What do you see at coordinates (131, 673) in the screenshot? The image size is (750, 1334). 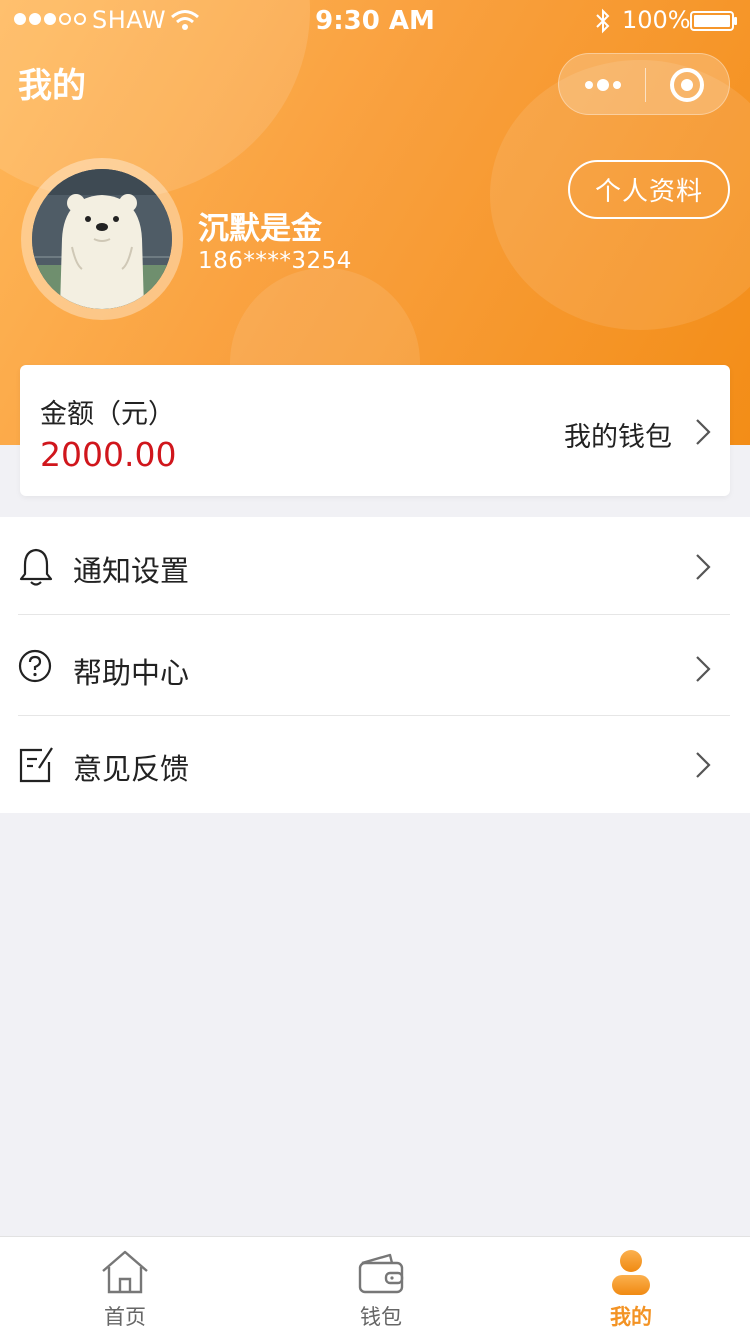 I see `menu-item-label: 帮助中心` at bounding box center [131, 673].